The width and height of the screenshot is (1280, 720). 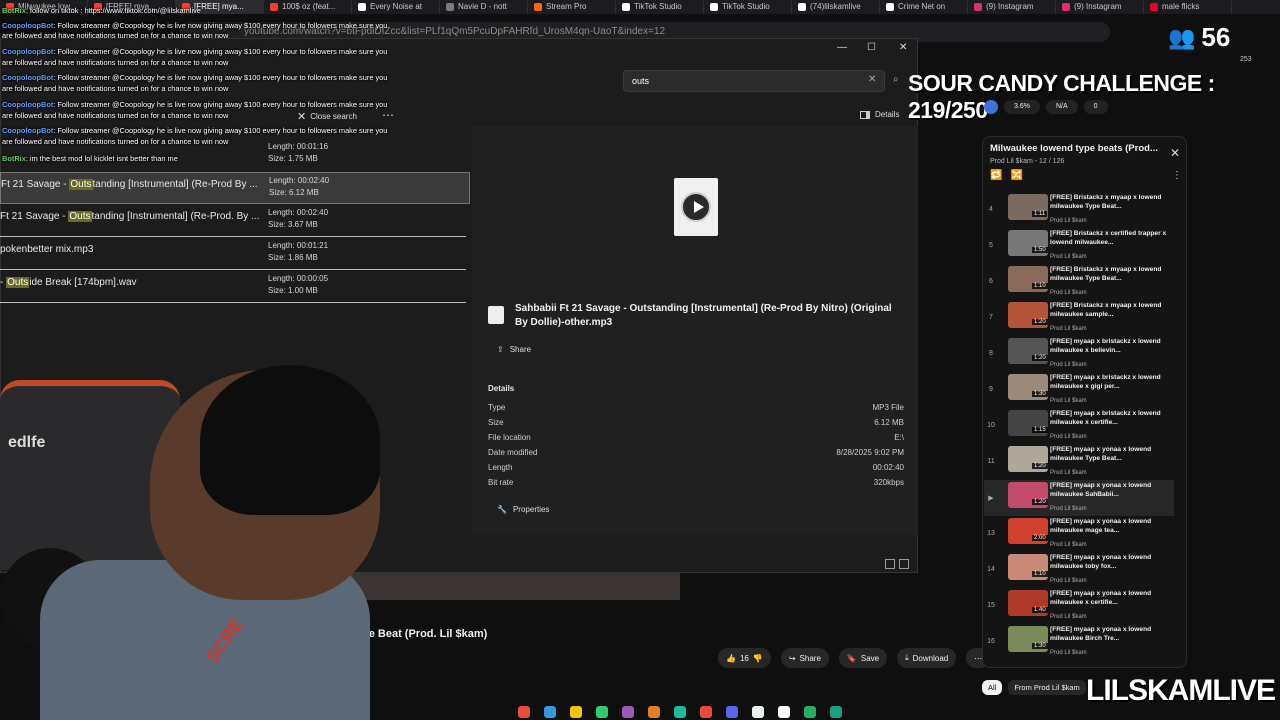 What do you see at coordinates (754, 81) in the screenshot?
I see `search-input: outs` at bounding box center [754, 81].